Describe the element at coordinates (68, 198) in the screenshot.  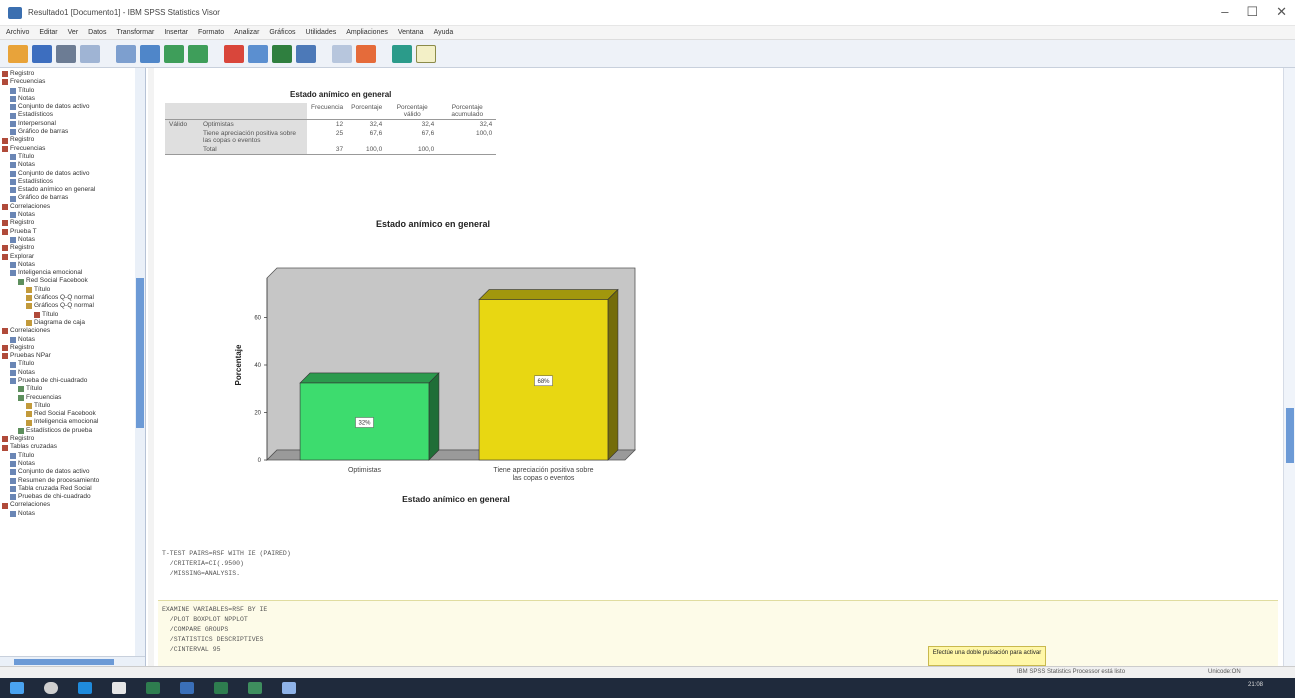
I see `tree-item: Gráfico de barras` at that location.